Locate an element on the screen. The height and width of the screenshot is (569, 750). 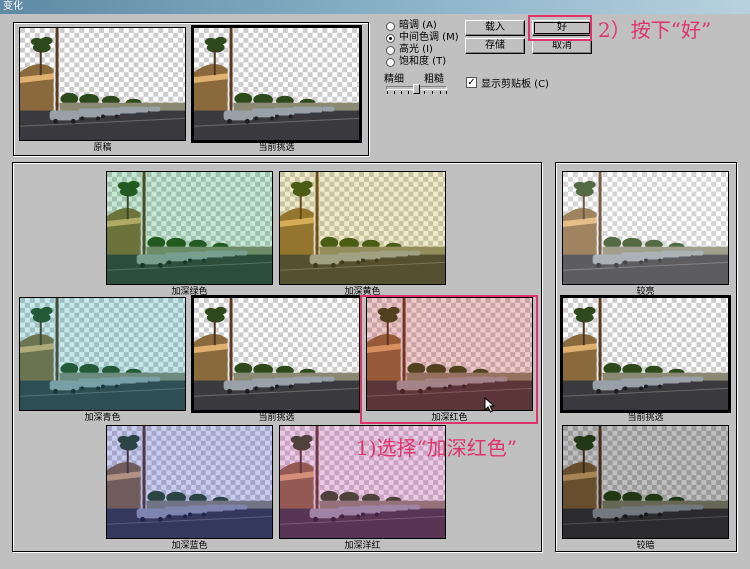
mouse-cursor-icon is located at coordinates (490, 405).